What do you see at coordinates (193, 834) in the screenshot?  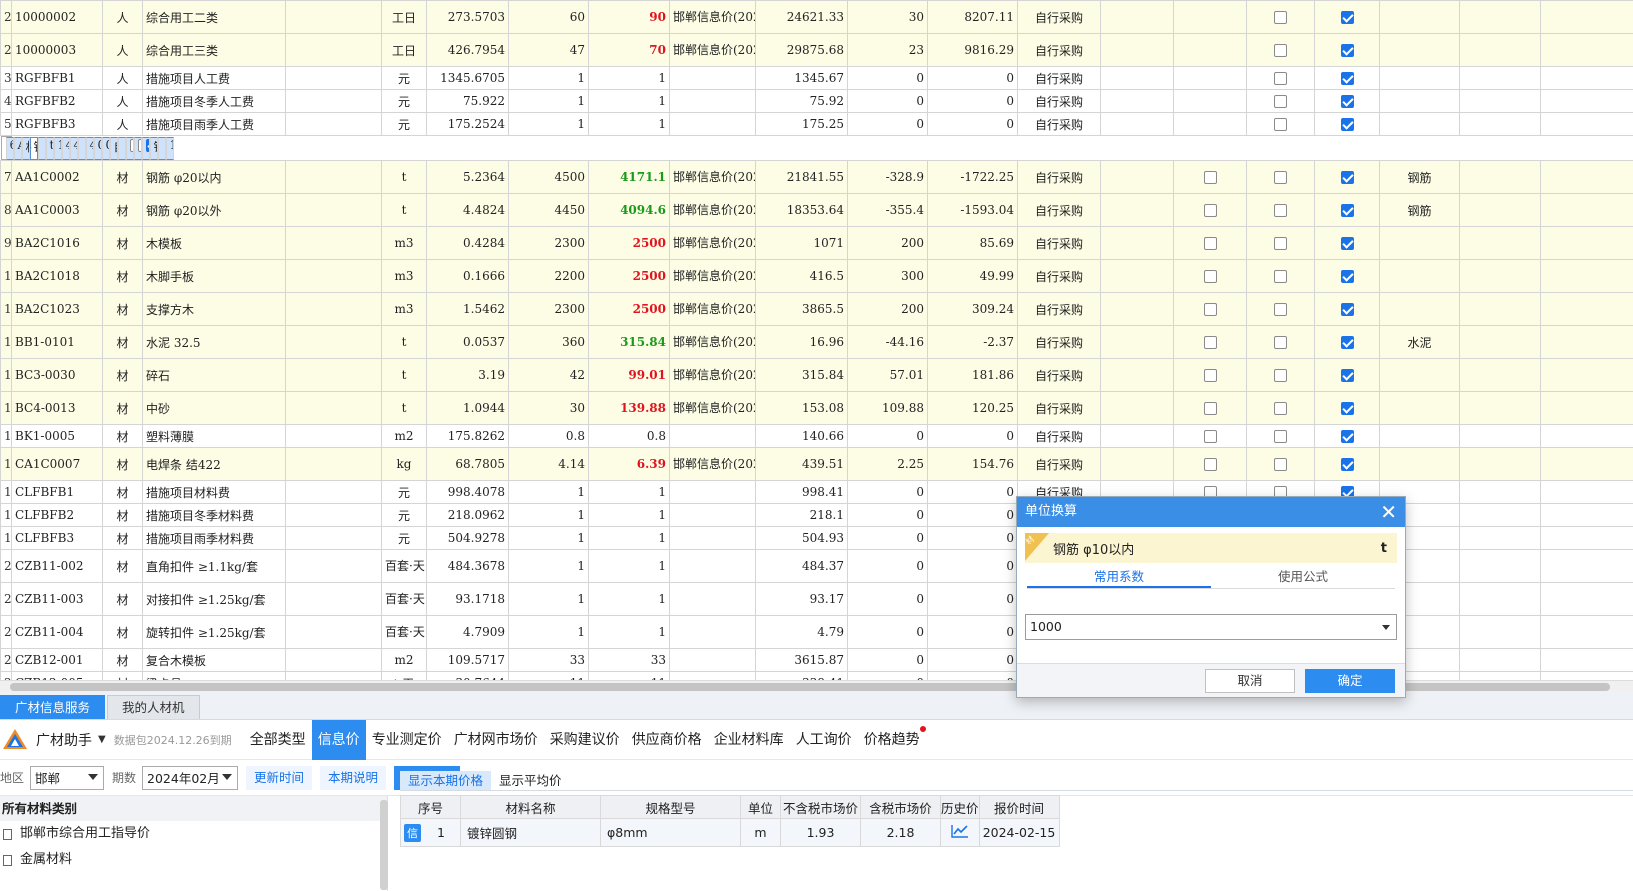 I see `category-item: 邯郸市综合用工指导价` at bounding box center [193, 834].